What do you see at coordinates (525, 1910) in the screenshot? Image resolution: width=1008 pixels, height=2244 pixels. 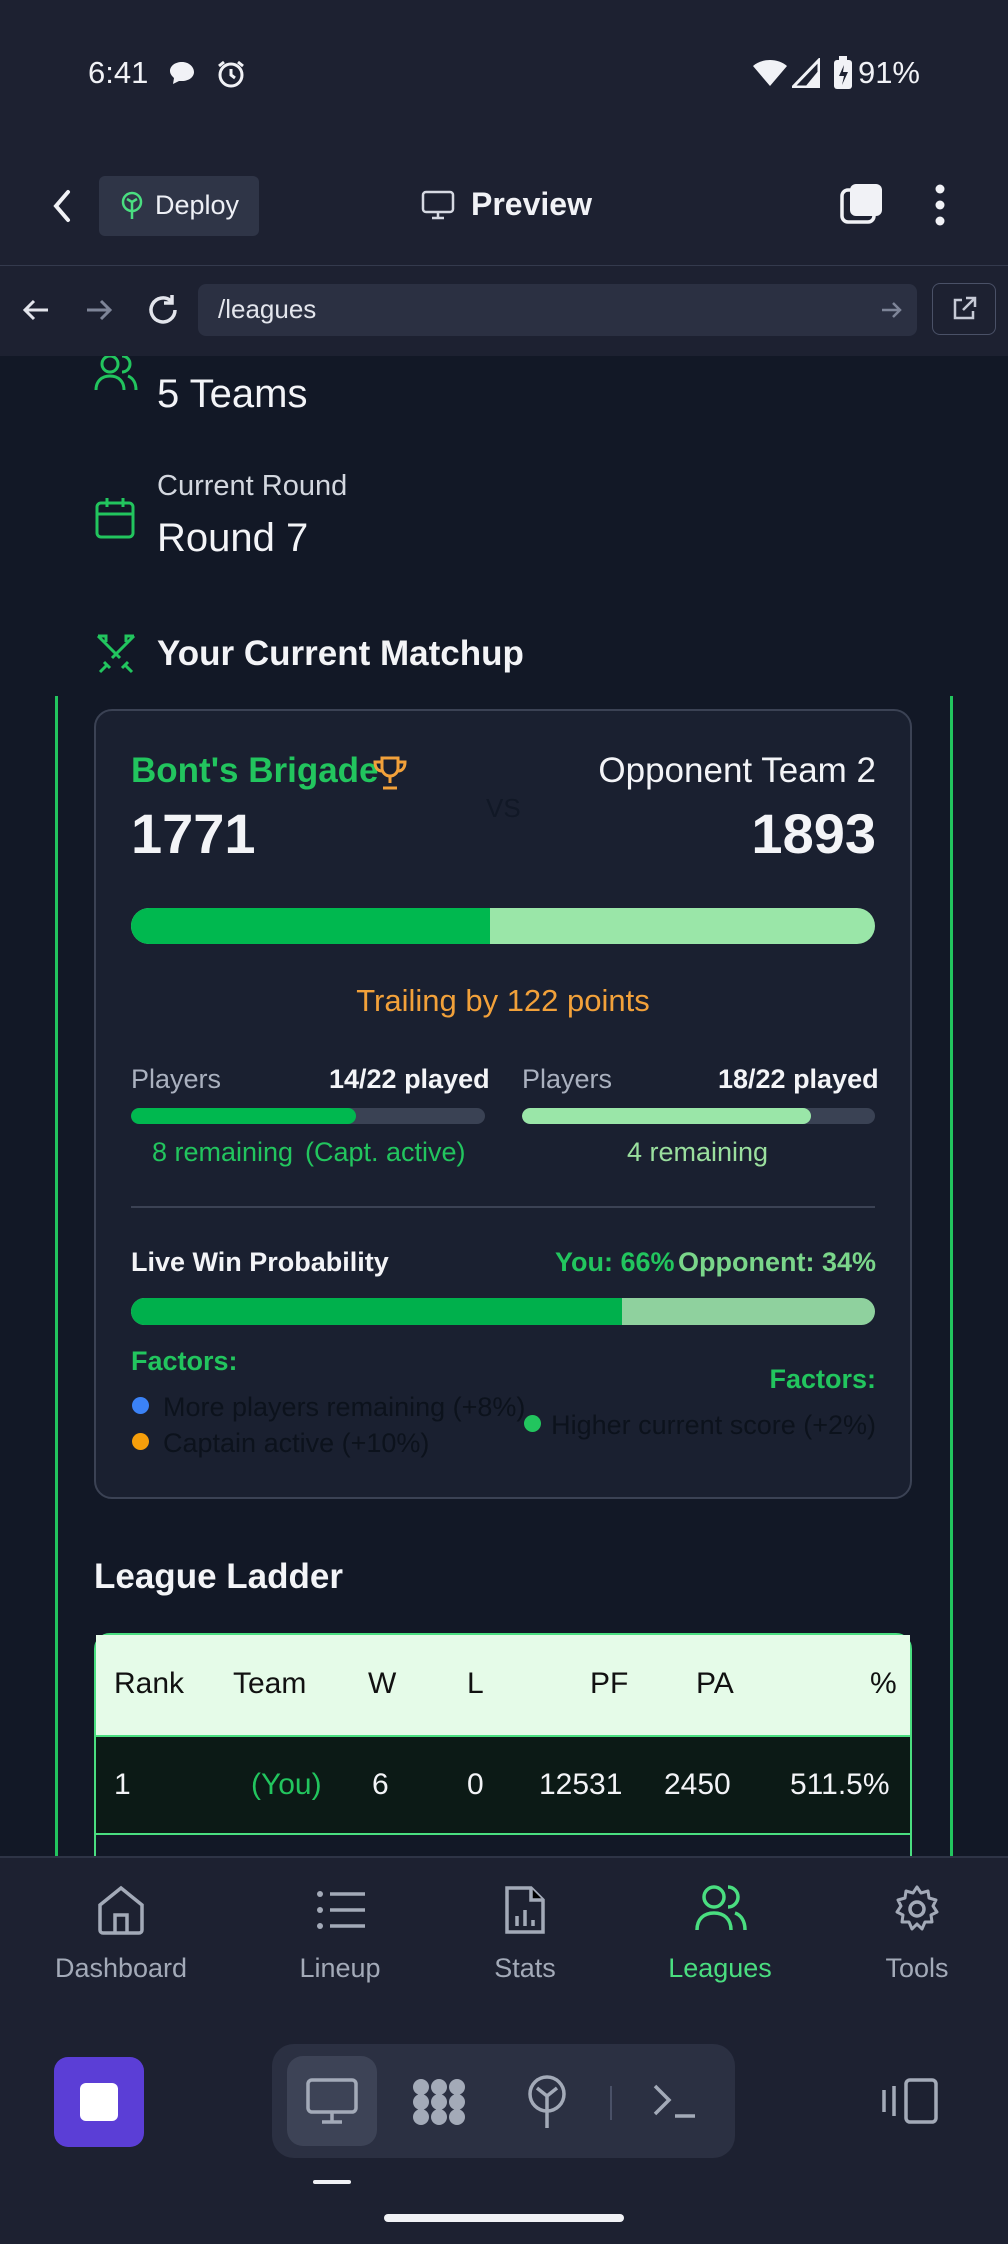 I see `stats-file-icon` at bounding box center [525, 1910].